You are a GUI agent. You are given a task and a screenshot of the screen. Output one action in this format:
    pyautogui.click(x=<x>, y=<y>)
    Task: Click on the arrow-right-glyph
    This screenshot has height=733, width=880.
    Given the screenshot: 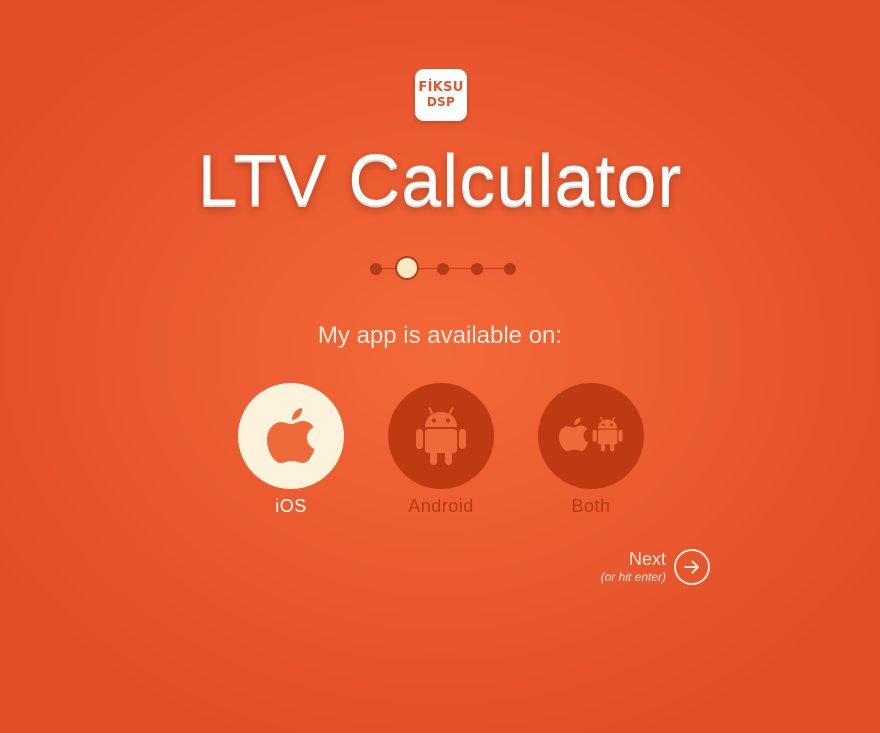 What is the action you would take?
    pyautogui.click(x=691, y=567)
    